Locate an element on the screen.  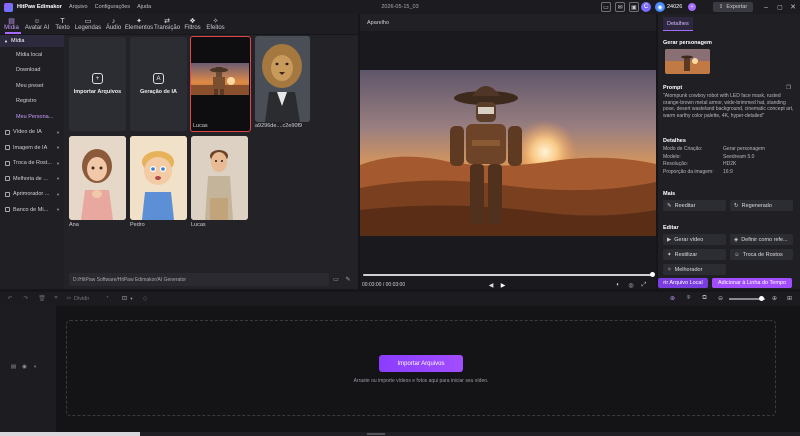
split-label: Dividir is located at coordinates (81, 299).